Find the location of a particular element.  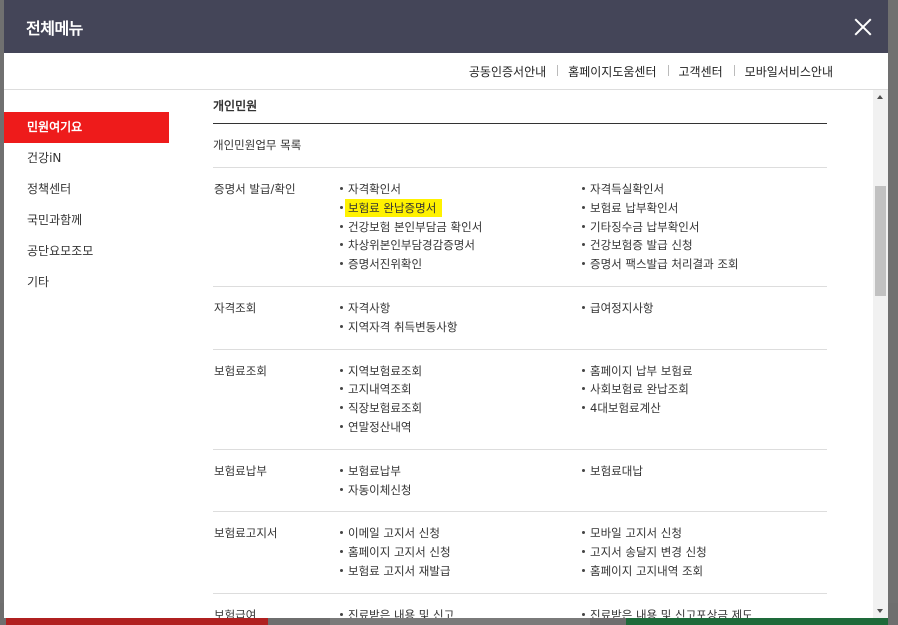

menu-link: 모바일 고지서 신청 is located at coordinates (704, 533).